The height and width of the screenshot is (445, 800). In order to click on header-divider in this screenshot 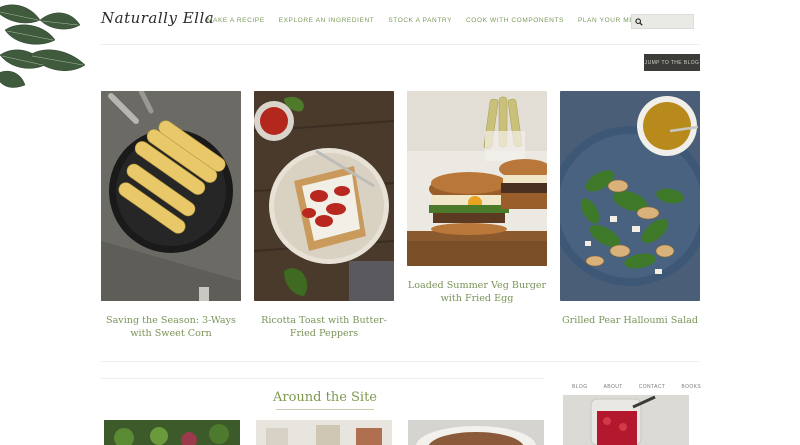, I will do `click(400, 44)`.